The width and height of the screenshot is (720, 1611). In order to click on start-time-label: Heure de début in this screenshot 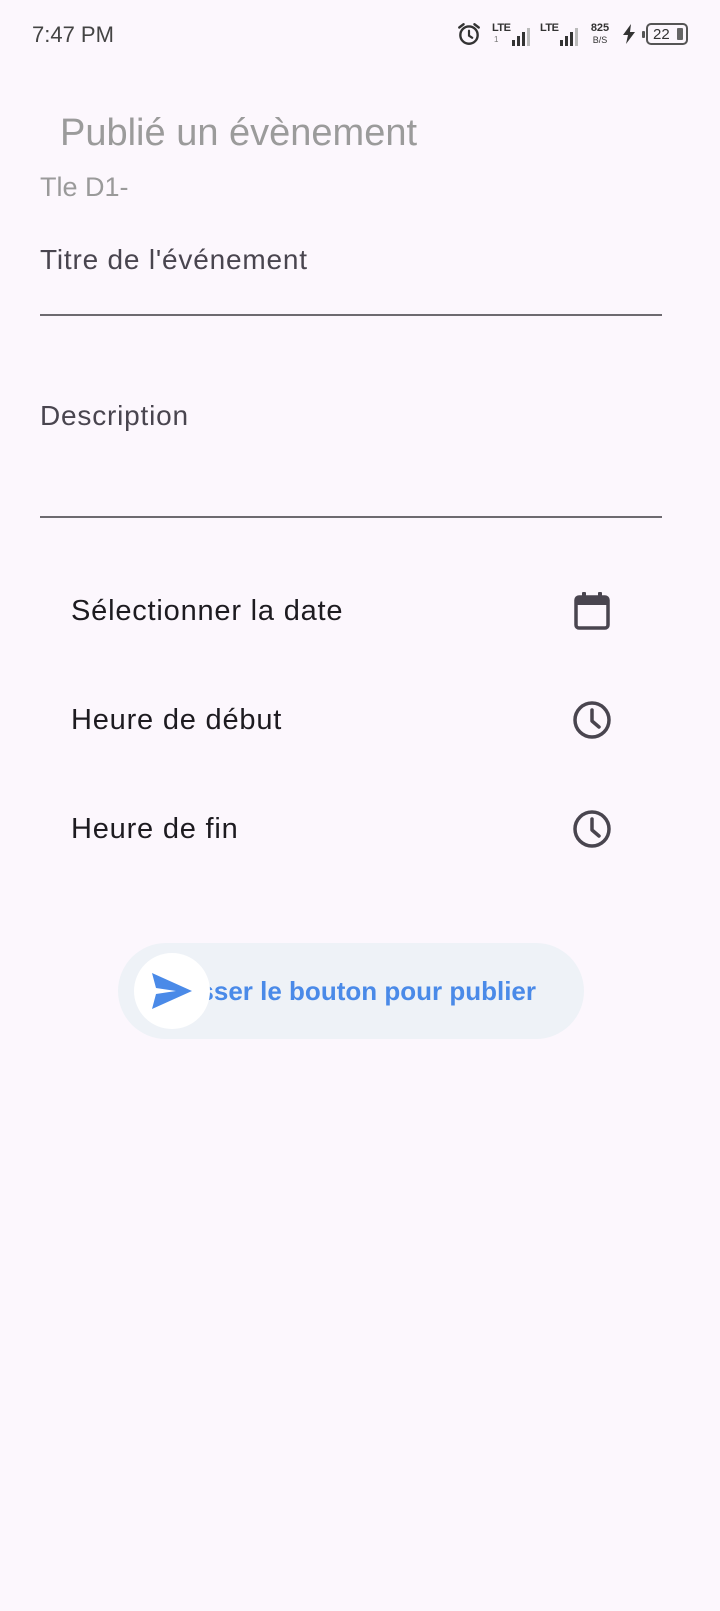, I will do `click(177, 719)`.